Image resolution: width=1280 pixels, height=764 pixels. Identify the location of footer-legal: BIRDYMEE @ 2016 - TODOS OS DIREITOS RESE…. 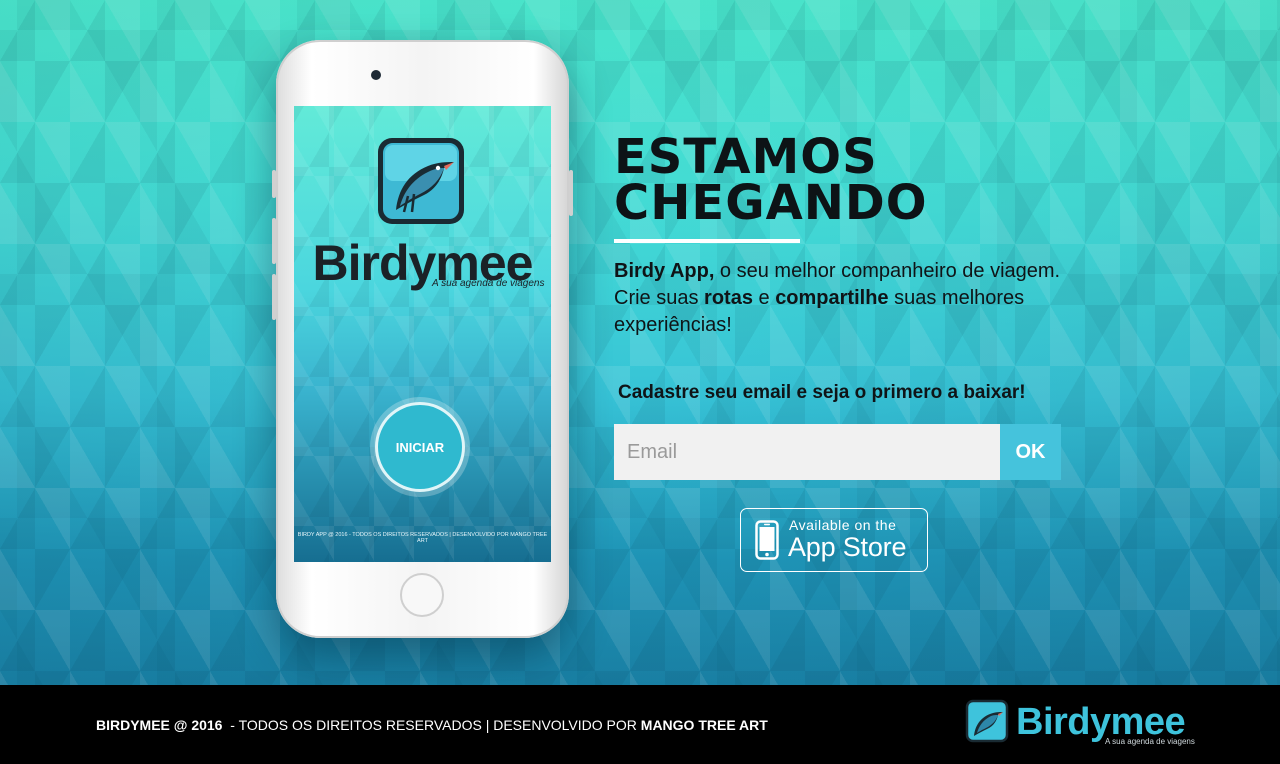
(432, 725).